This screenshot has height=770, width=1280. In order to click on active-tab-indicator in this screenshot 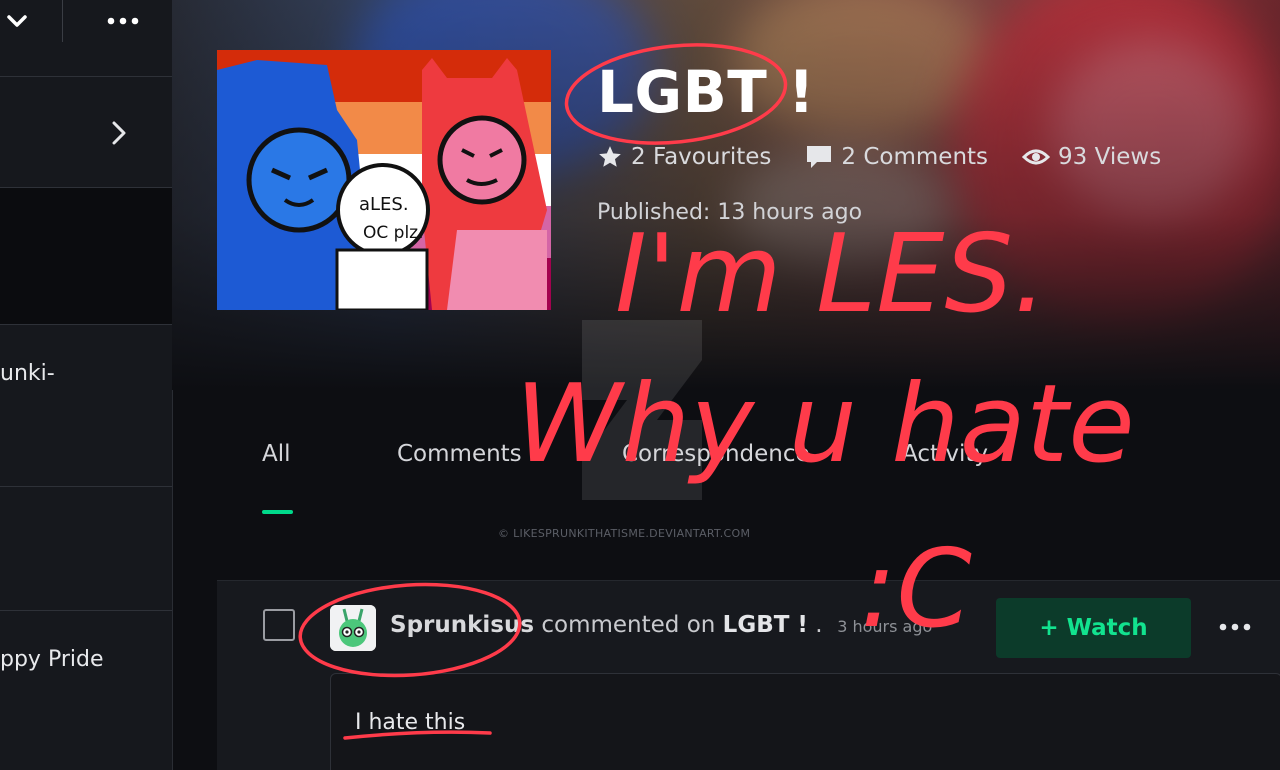, I will do `click(277, 512)`.